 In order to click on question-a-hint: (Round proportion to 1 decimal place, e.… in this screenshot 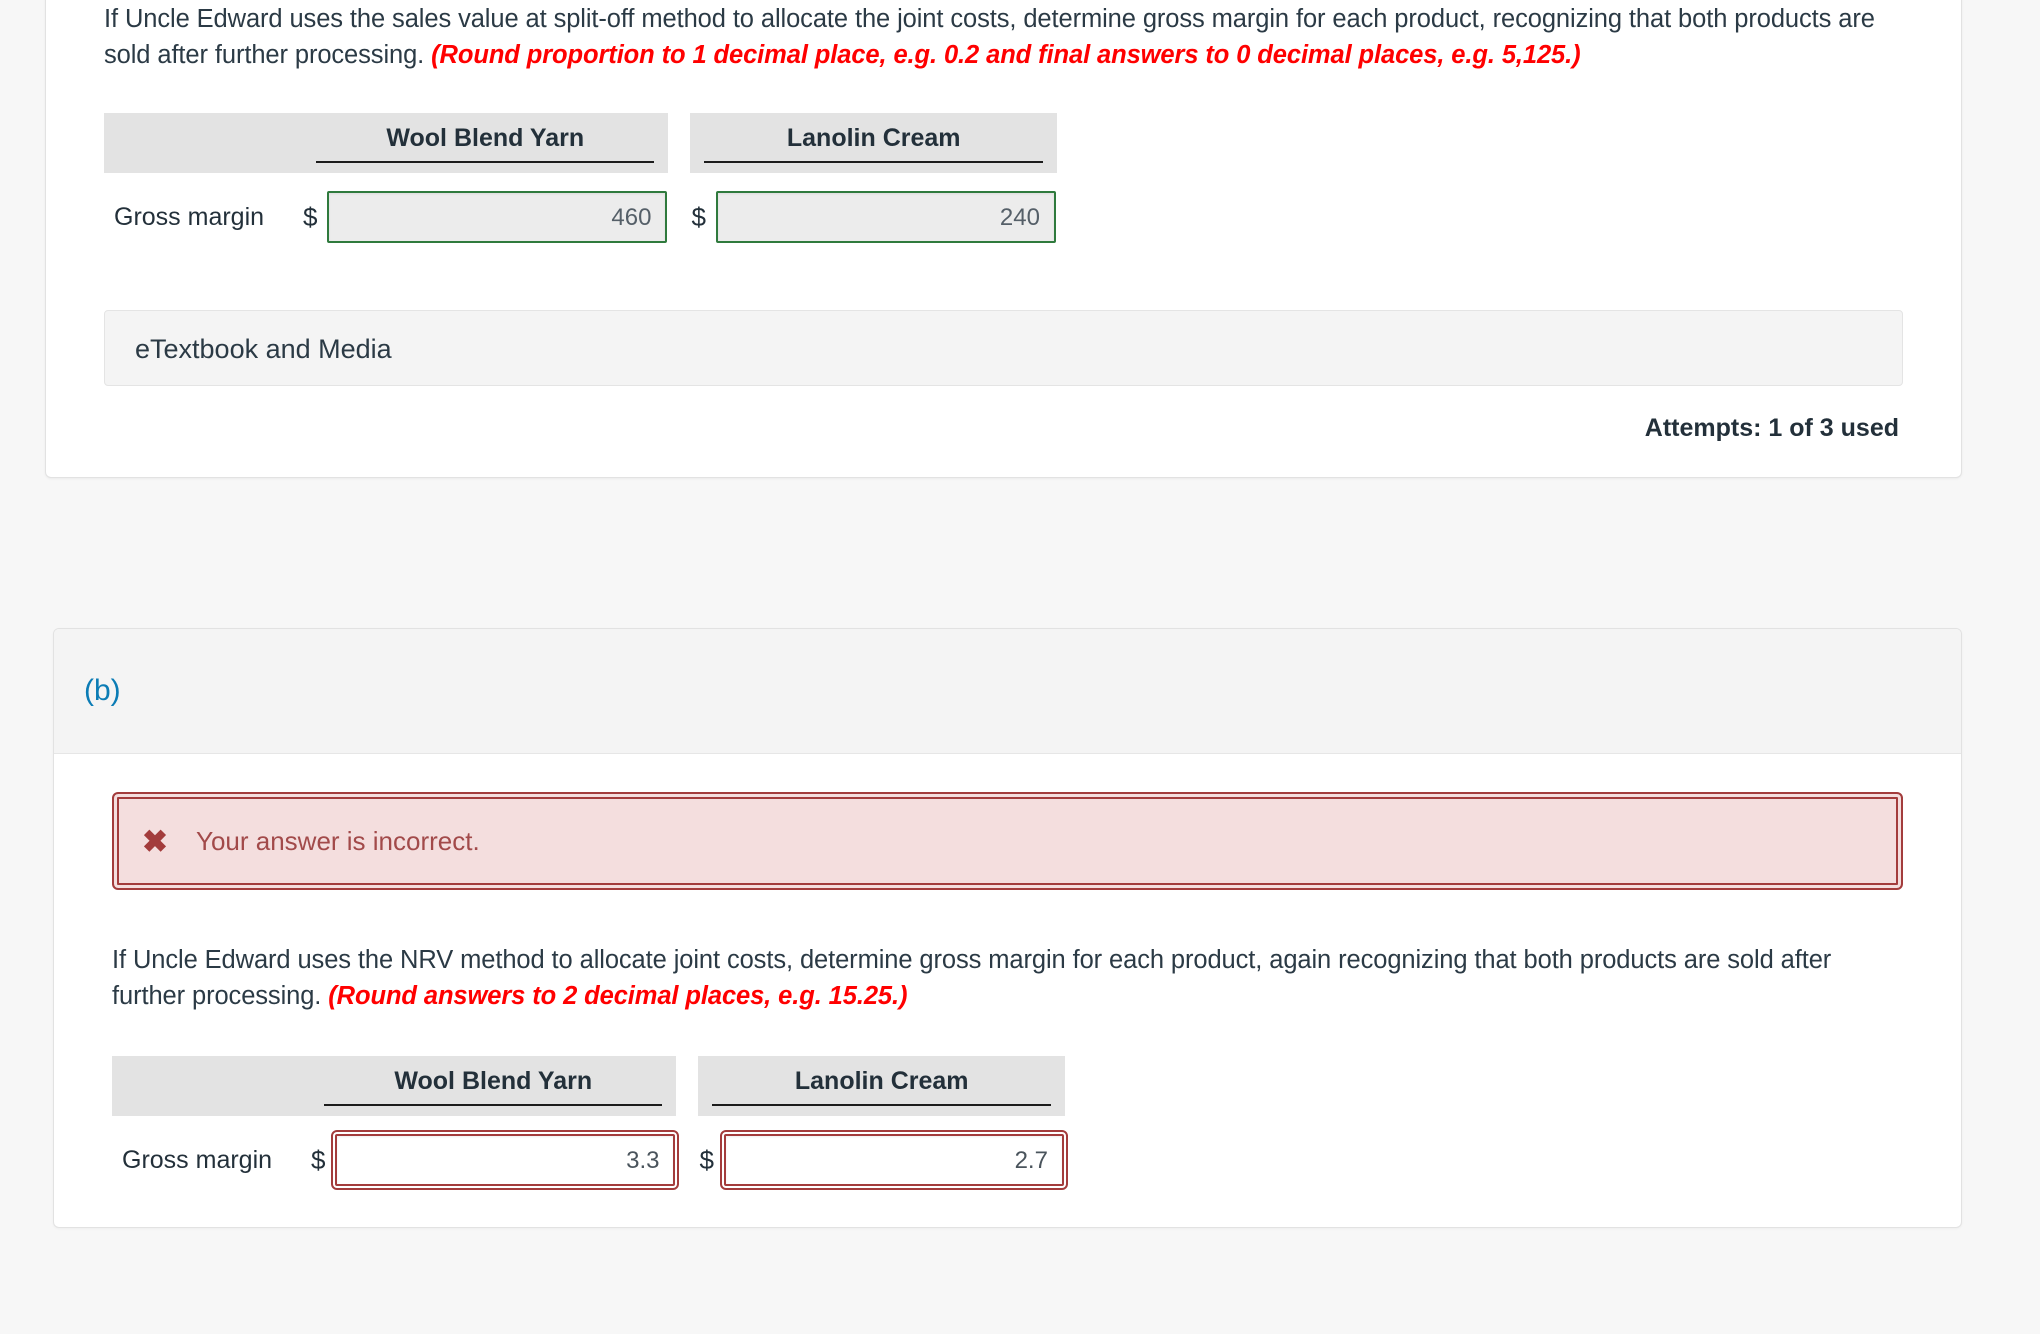, I will do `click(1006, 55)`.